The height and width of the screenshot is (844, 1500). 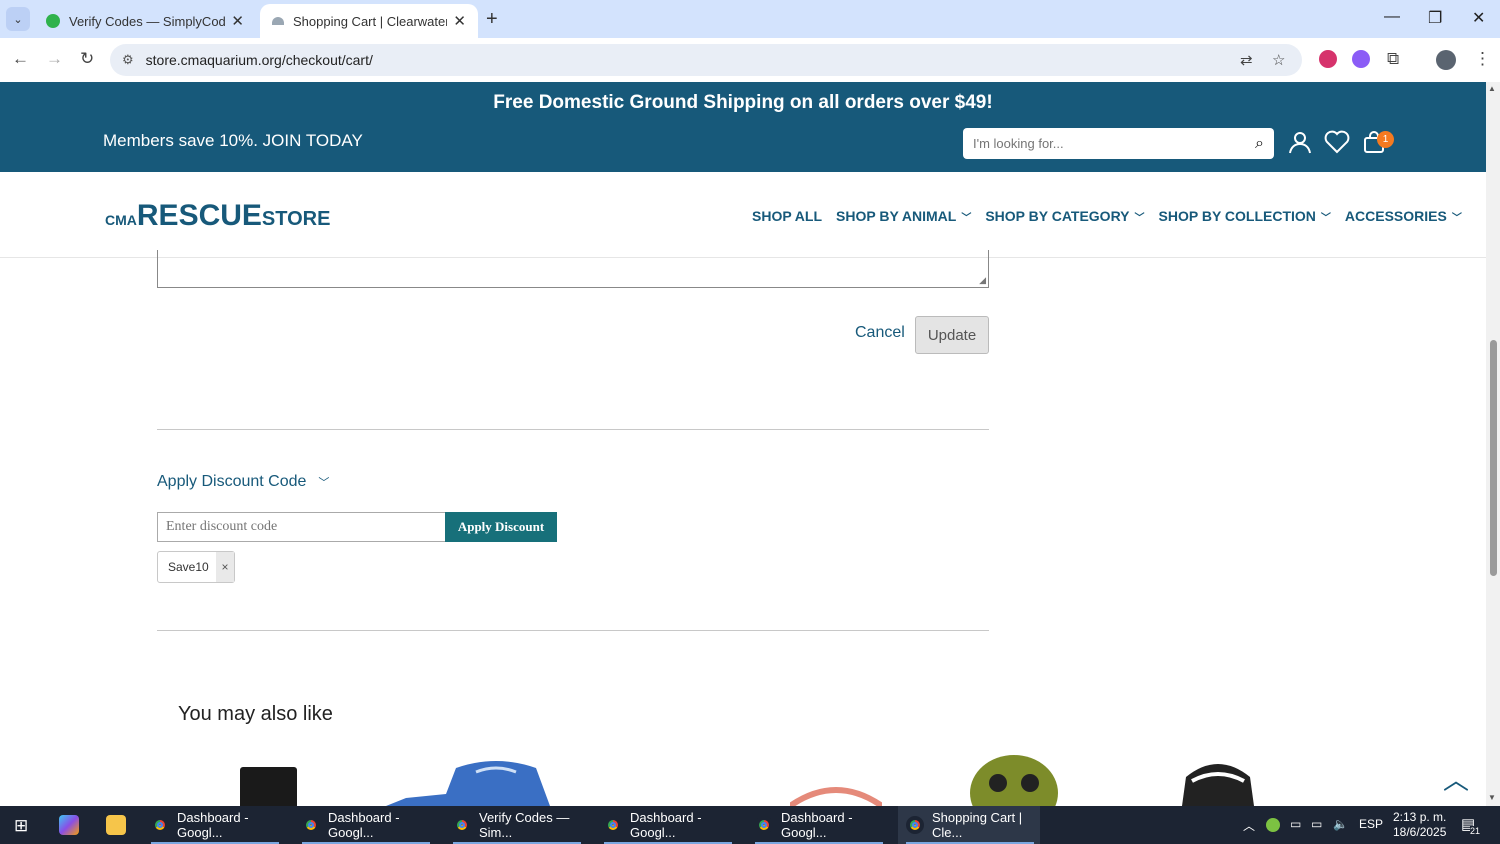 What do you see at coordinates (1246, 60) in the screenshot?
I see `translate-icon: ⇄` at bounding box center [1246, 60].